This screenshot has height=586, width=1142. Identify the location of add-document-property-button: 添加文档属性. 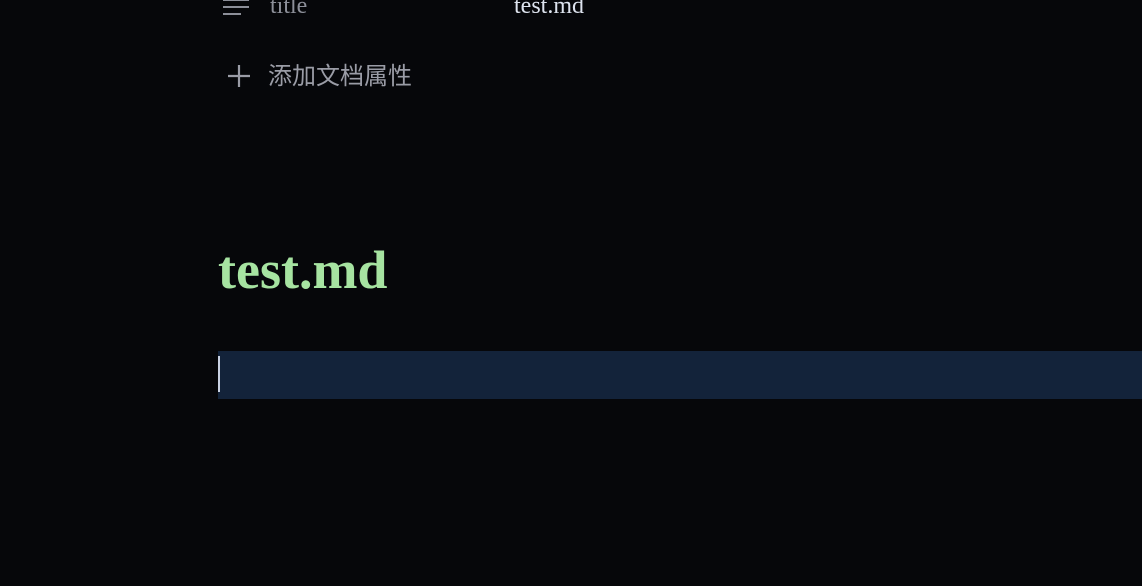
(319, 76).